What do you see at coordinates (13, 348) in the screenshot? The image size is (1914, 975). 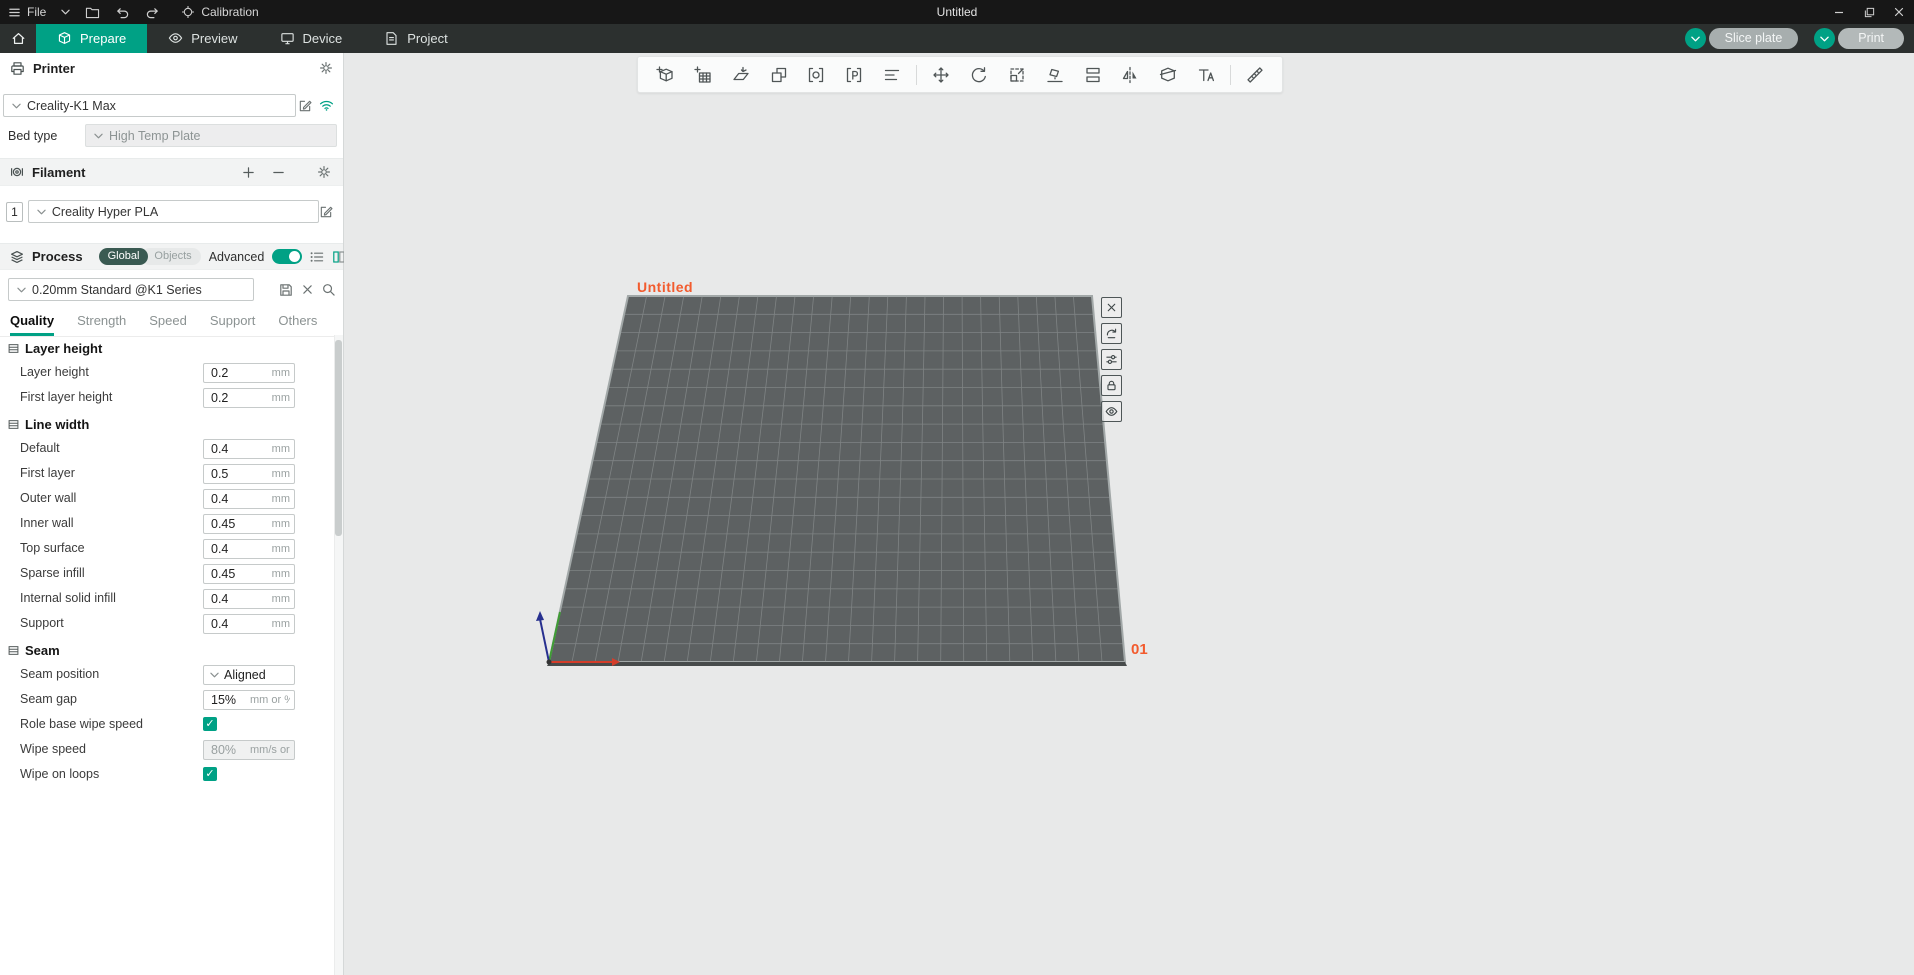 I see `section-icon` at bounding box center [13, 348].